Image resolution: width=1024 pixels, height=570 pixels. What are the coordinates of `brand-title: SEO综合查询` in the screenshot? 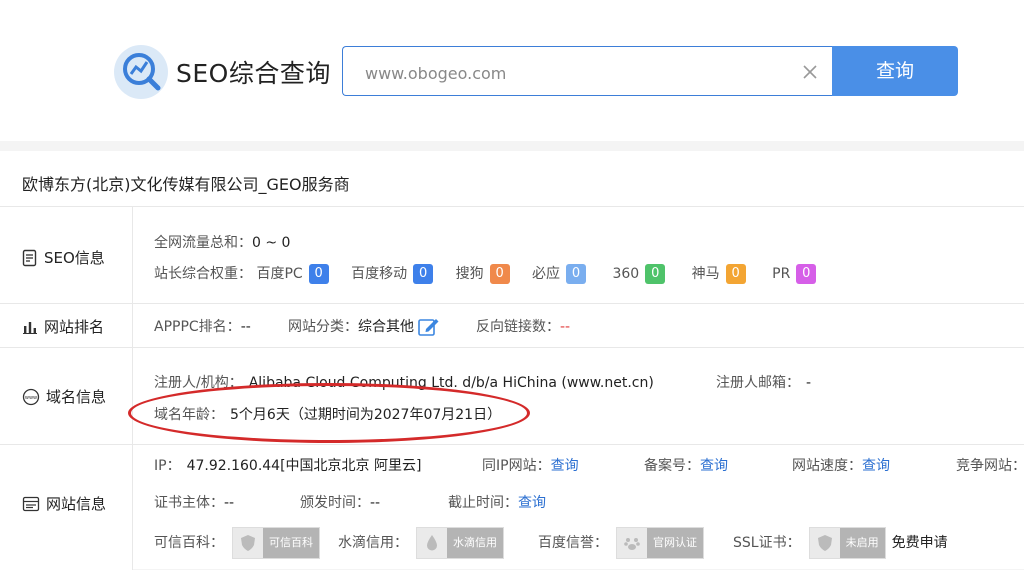 It's located at (253, 73).